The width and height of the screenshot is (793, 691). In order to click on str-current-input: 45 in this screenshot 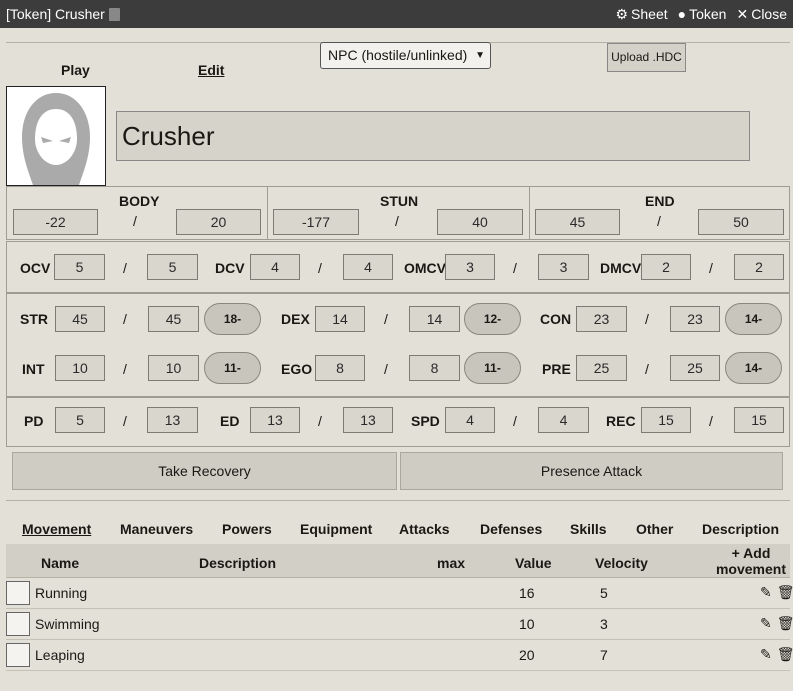, I will do `click(80, 319)`.